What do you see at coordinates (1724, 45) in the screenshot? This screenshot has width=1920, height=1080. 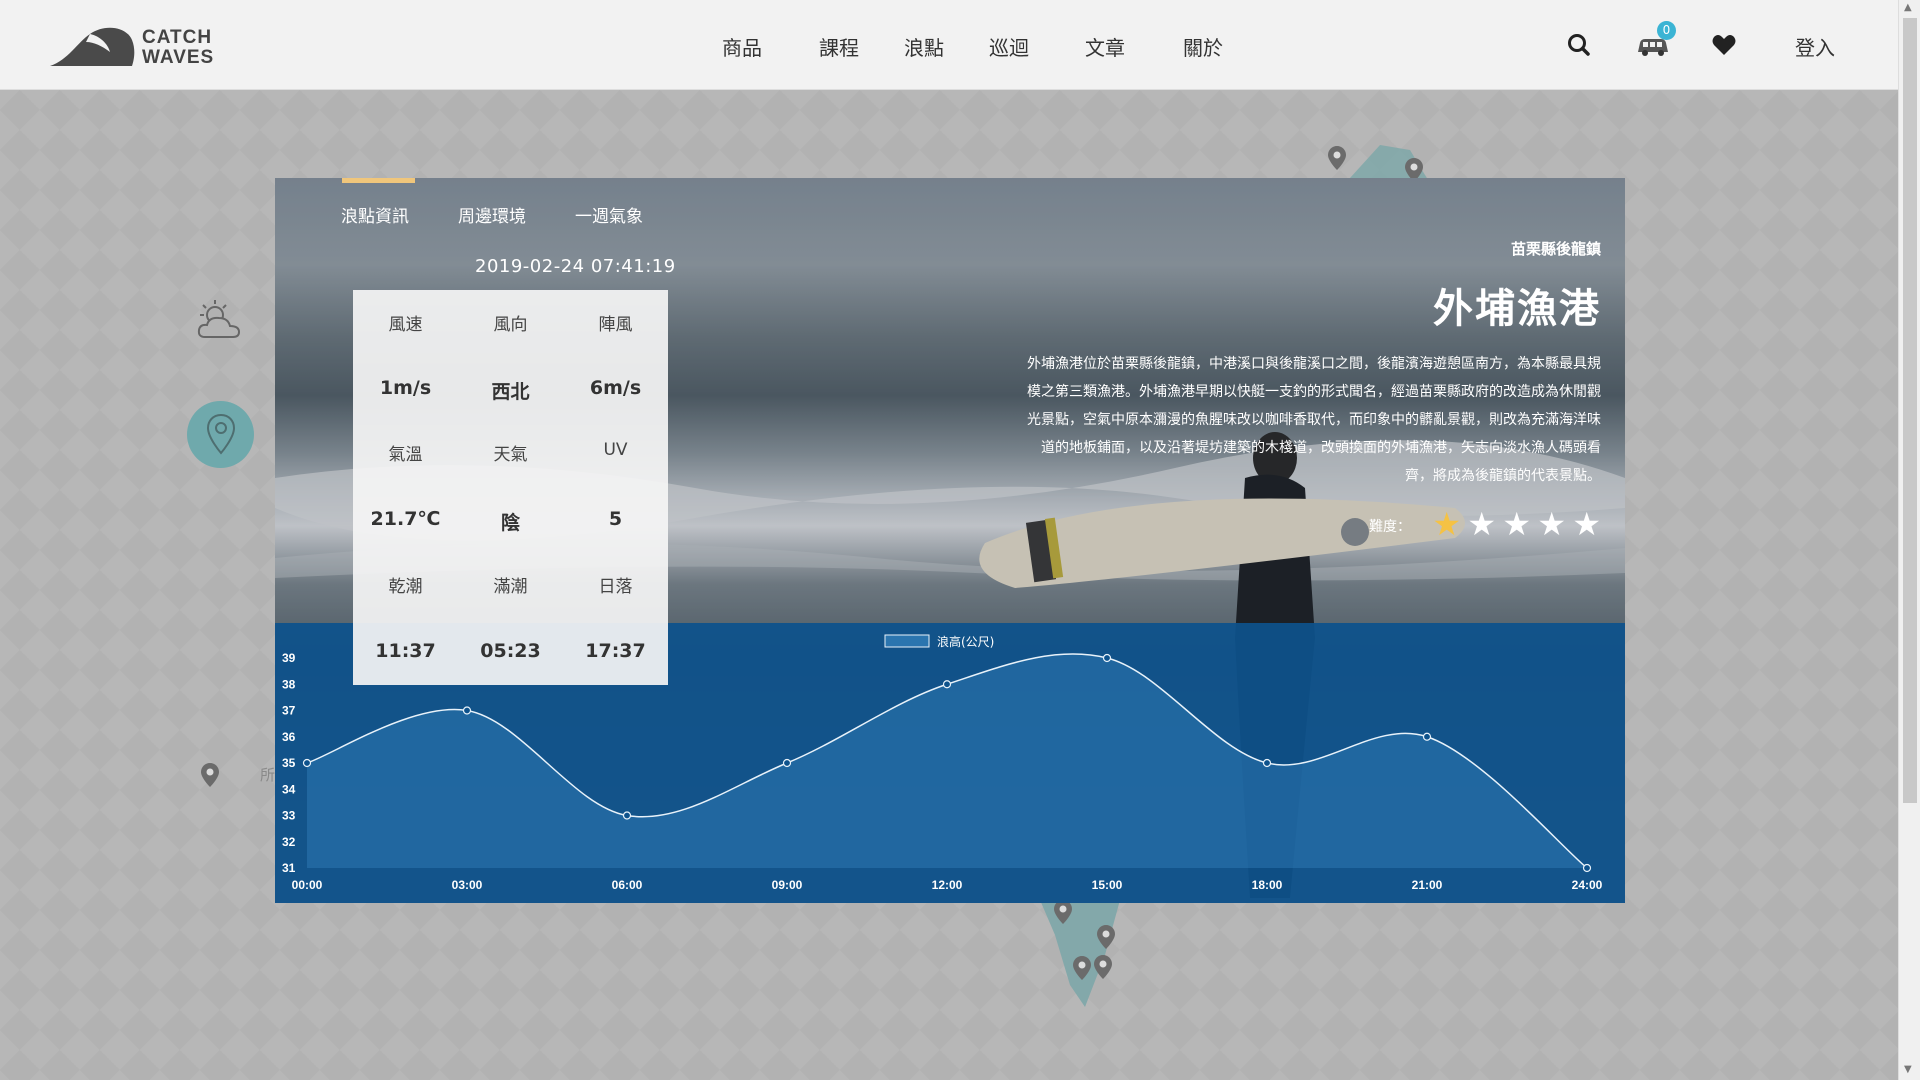 I see `heart-icon` at bounding box center [1724, 45].